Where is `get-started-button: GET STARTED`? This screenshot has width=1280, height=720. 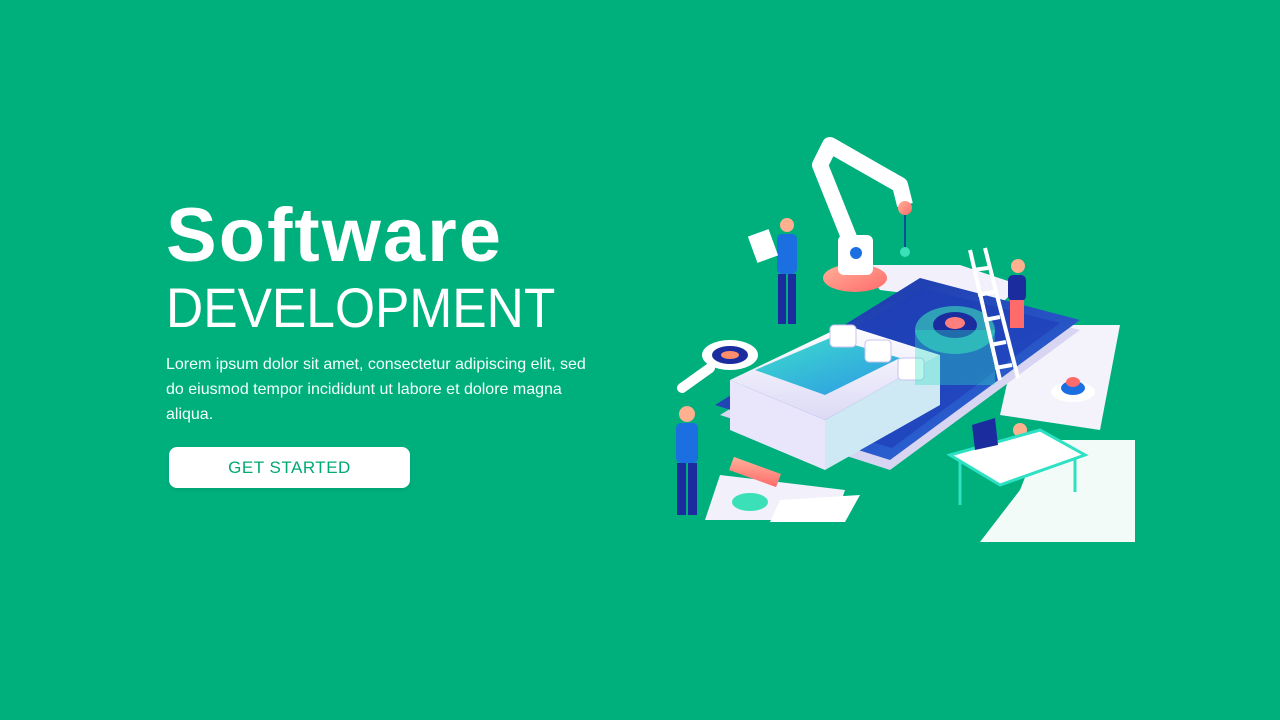 get-started-button: GET STARTED is located at coordinates (289, 467).